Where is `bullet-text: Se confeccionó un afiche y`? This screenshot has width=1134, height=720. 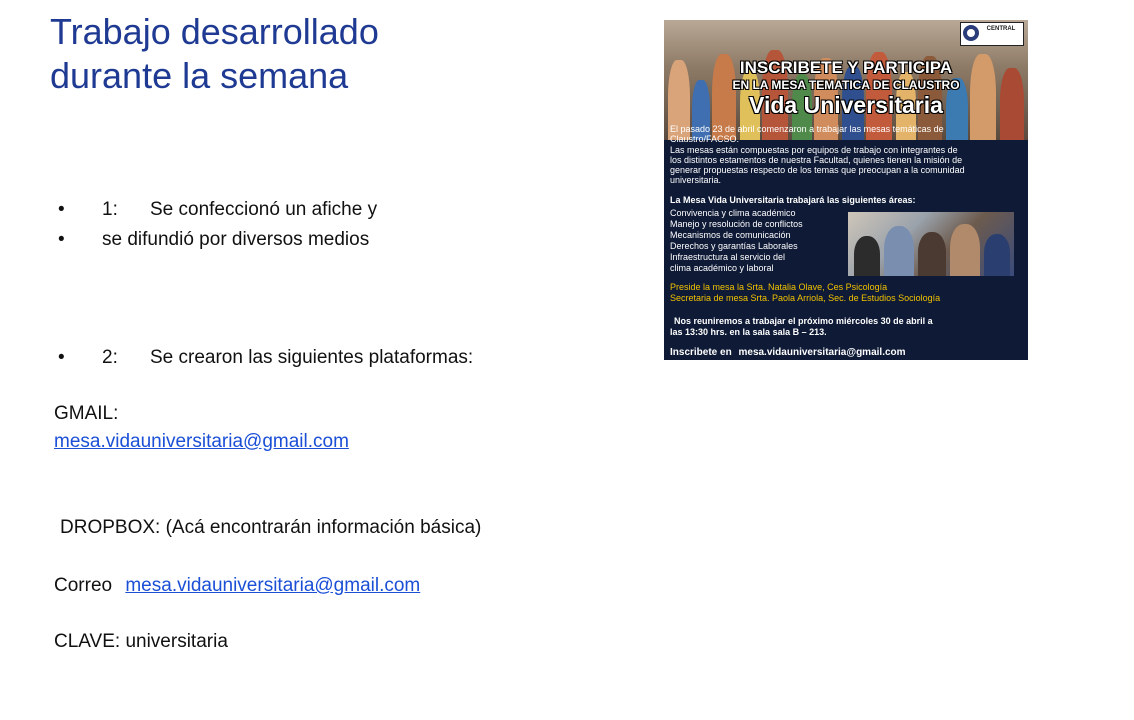 bullet-text: Se confeccionó un afiche y is located at coordinates (264, 209).